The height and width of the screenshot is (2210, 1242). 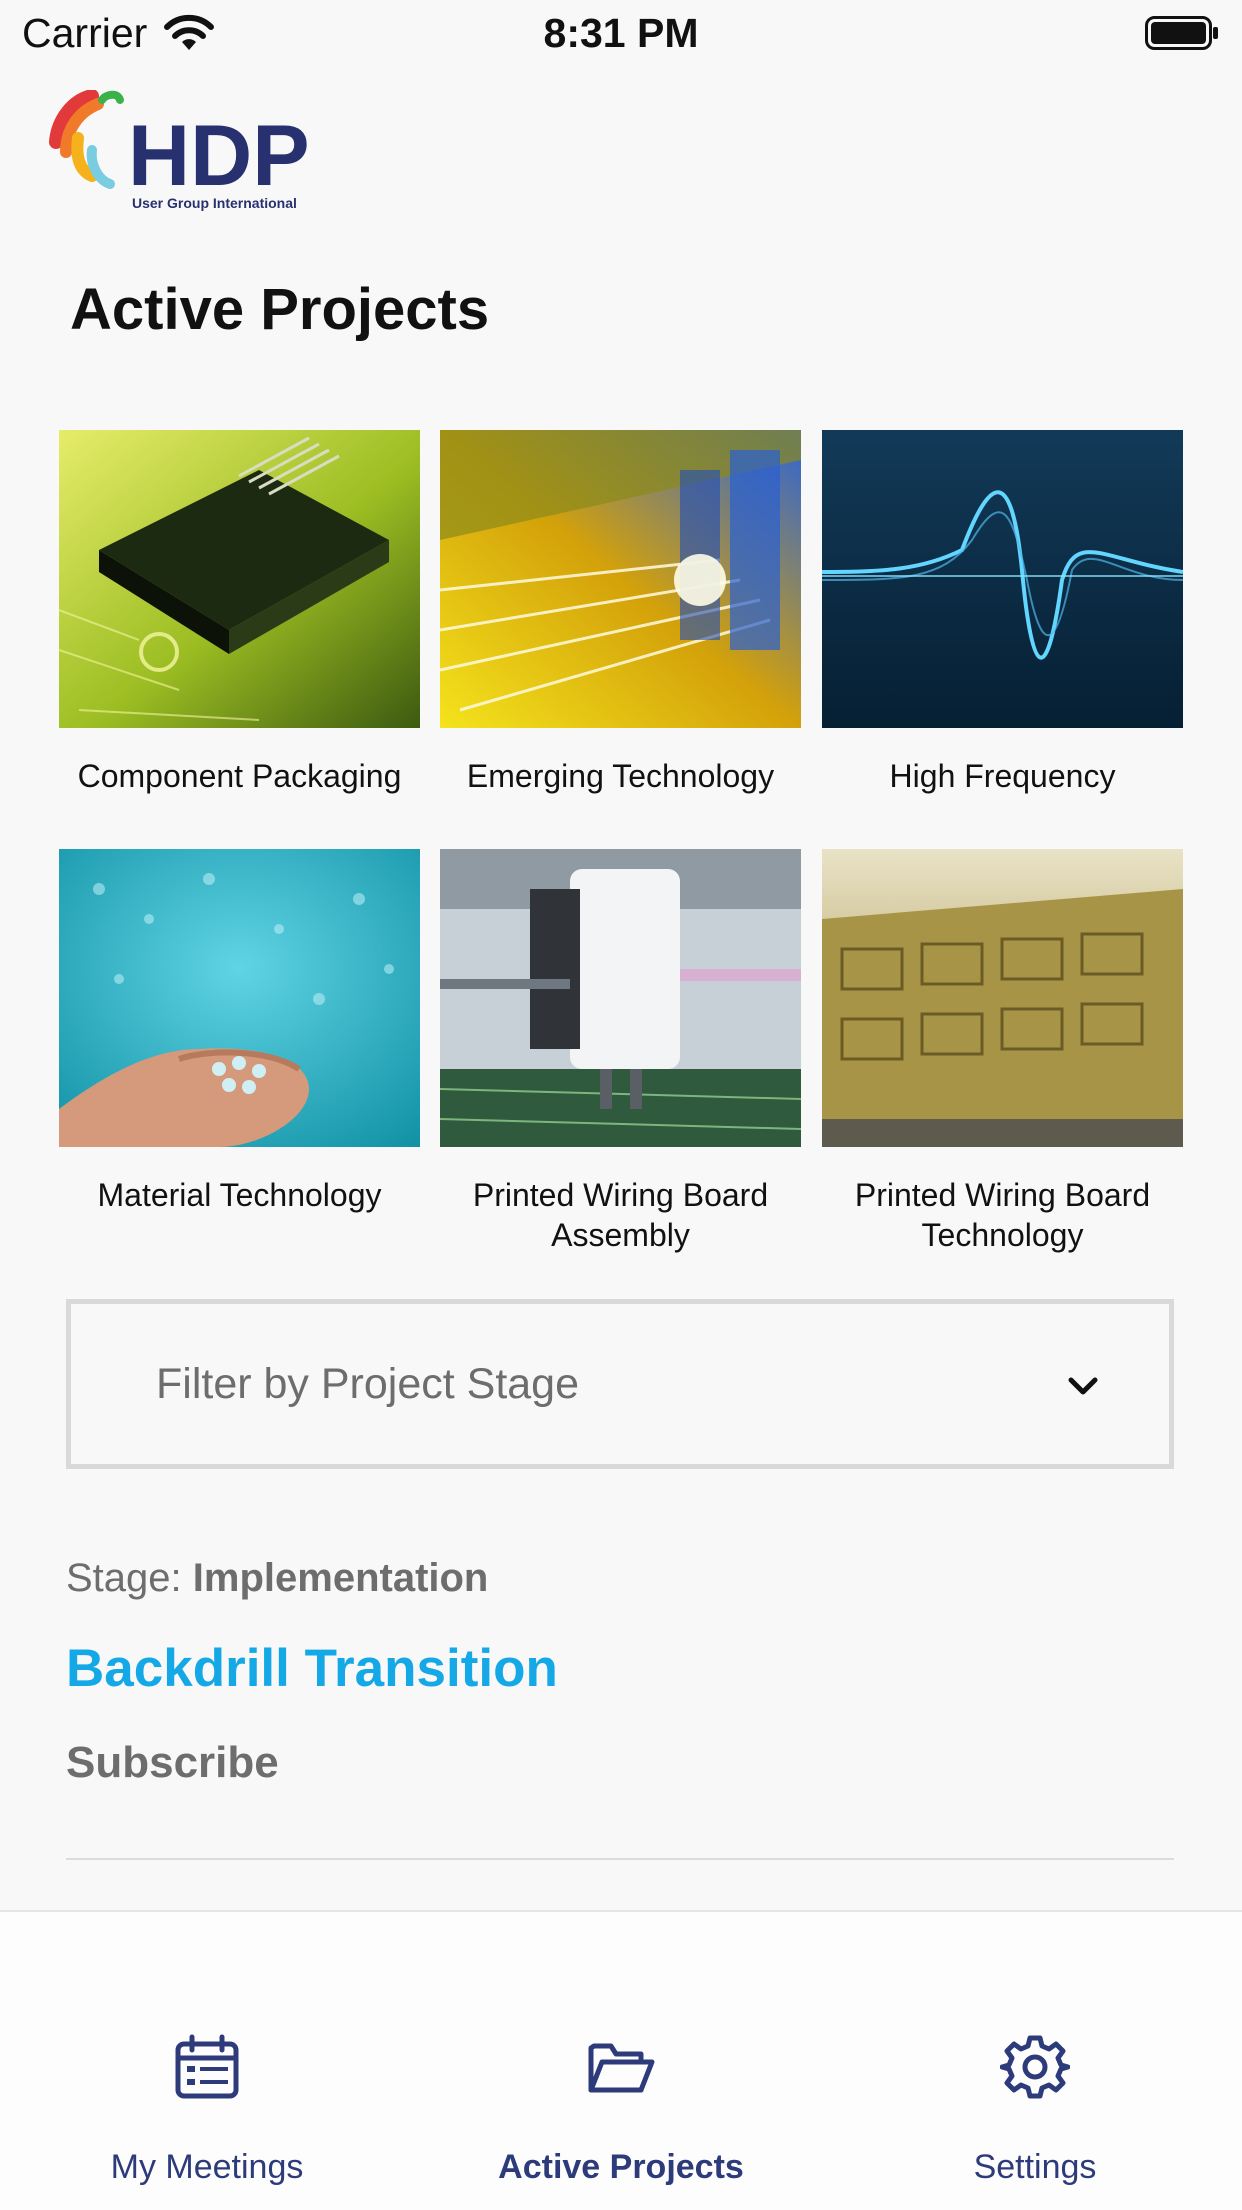 I want to click on assembly-machine-image, so click(x=620, y=998).